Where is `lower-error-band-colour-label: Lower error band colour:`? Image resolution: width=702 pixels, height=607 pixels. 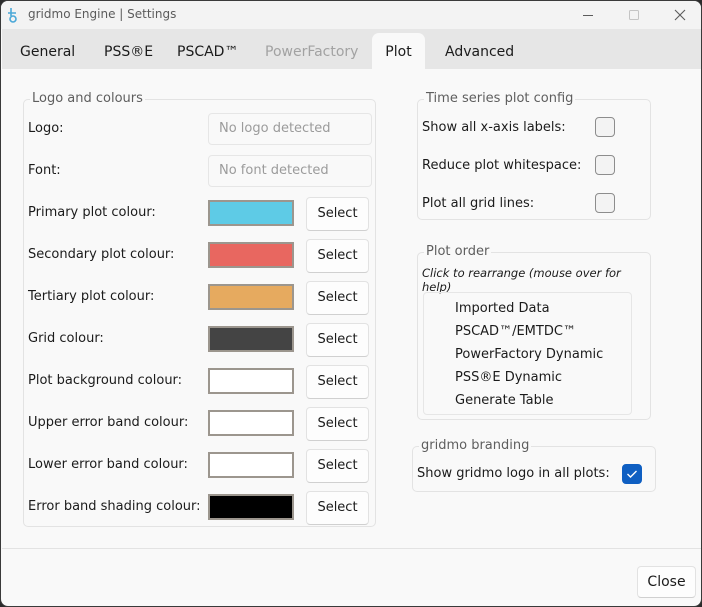 lower-error-band-colour-label: Lower error band colour: is located at coordinates (108, 464).